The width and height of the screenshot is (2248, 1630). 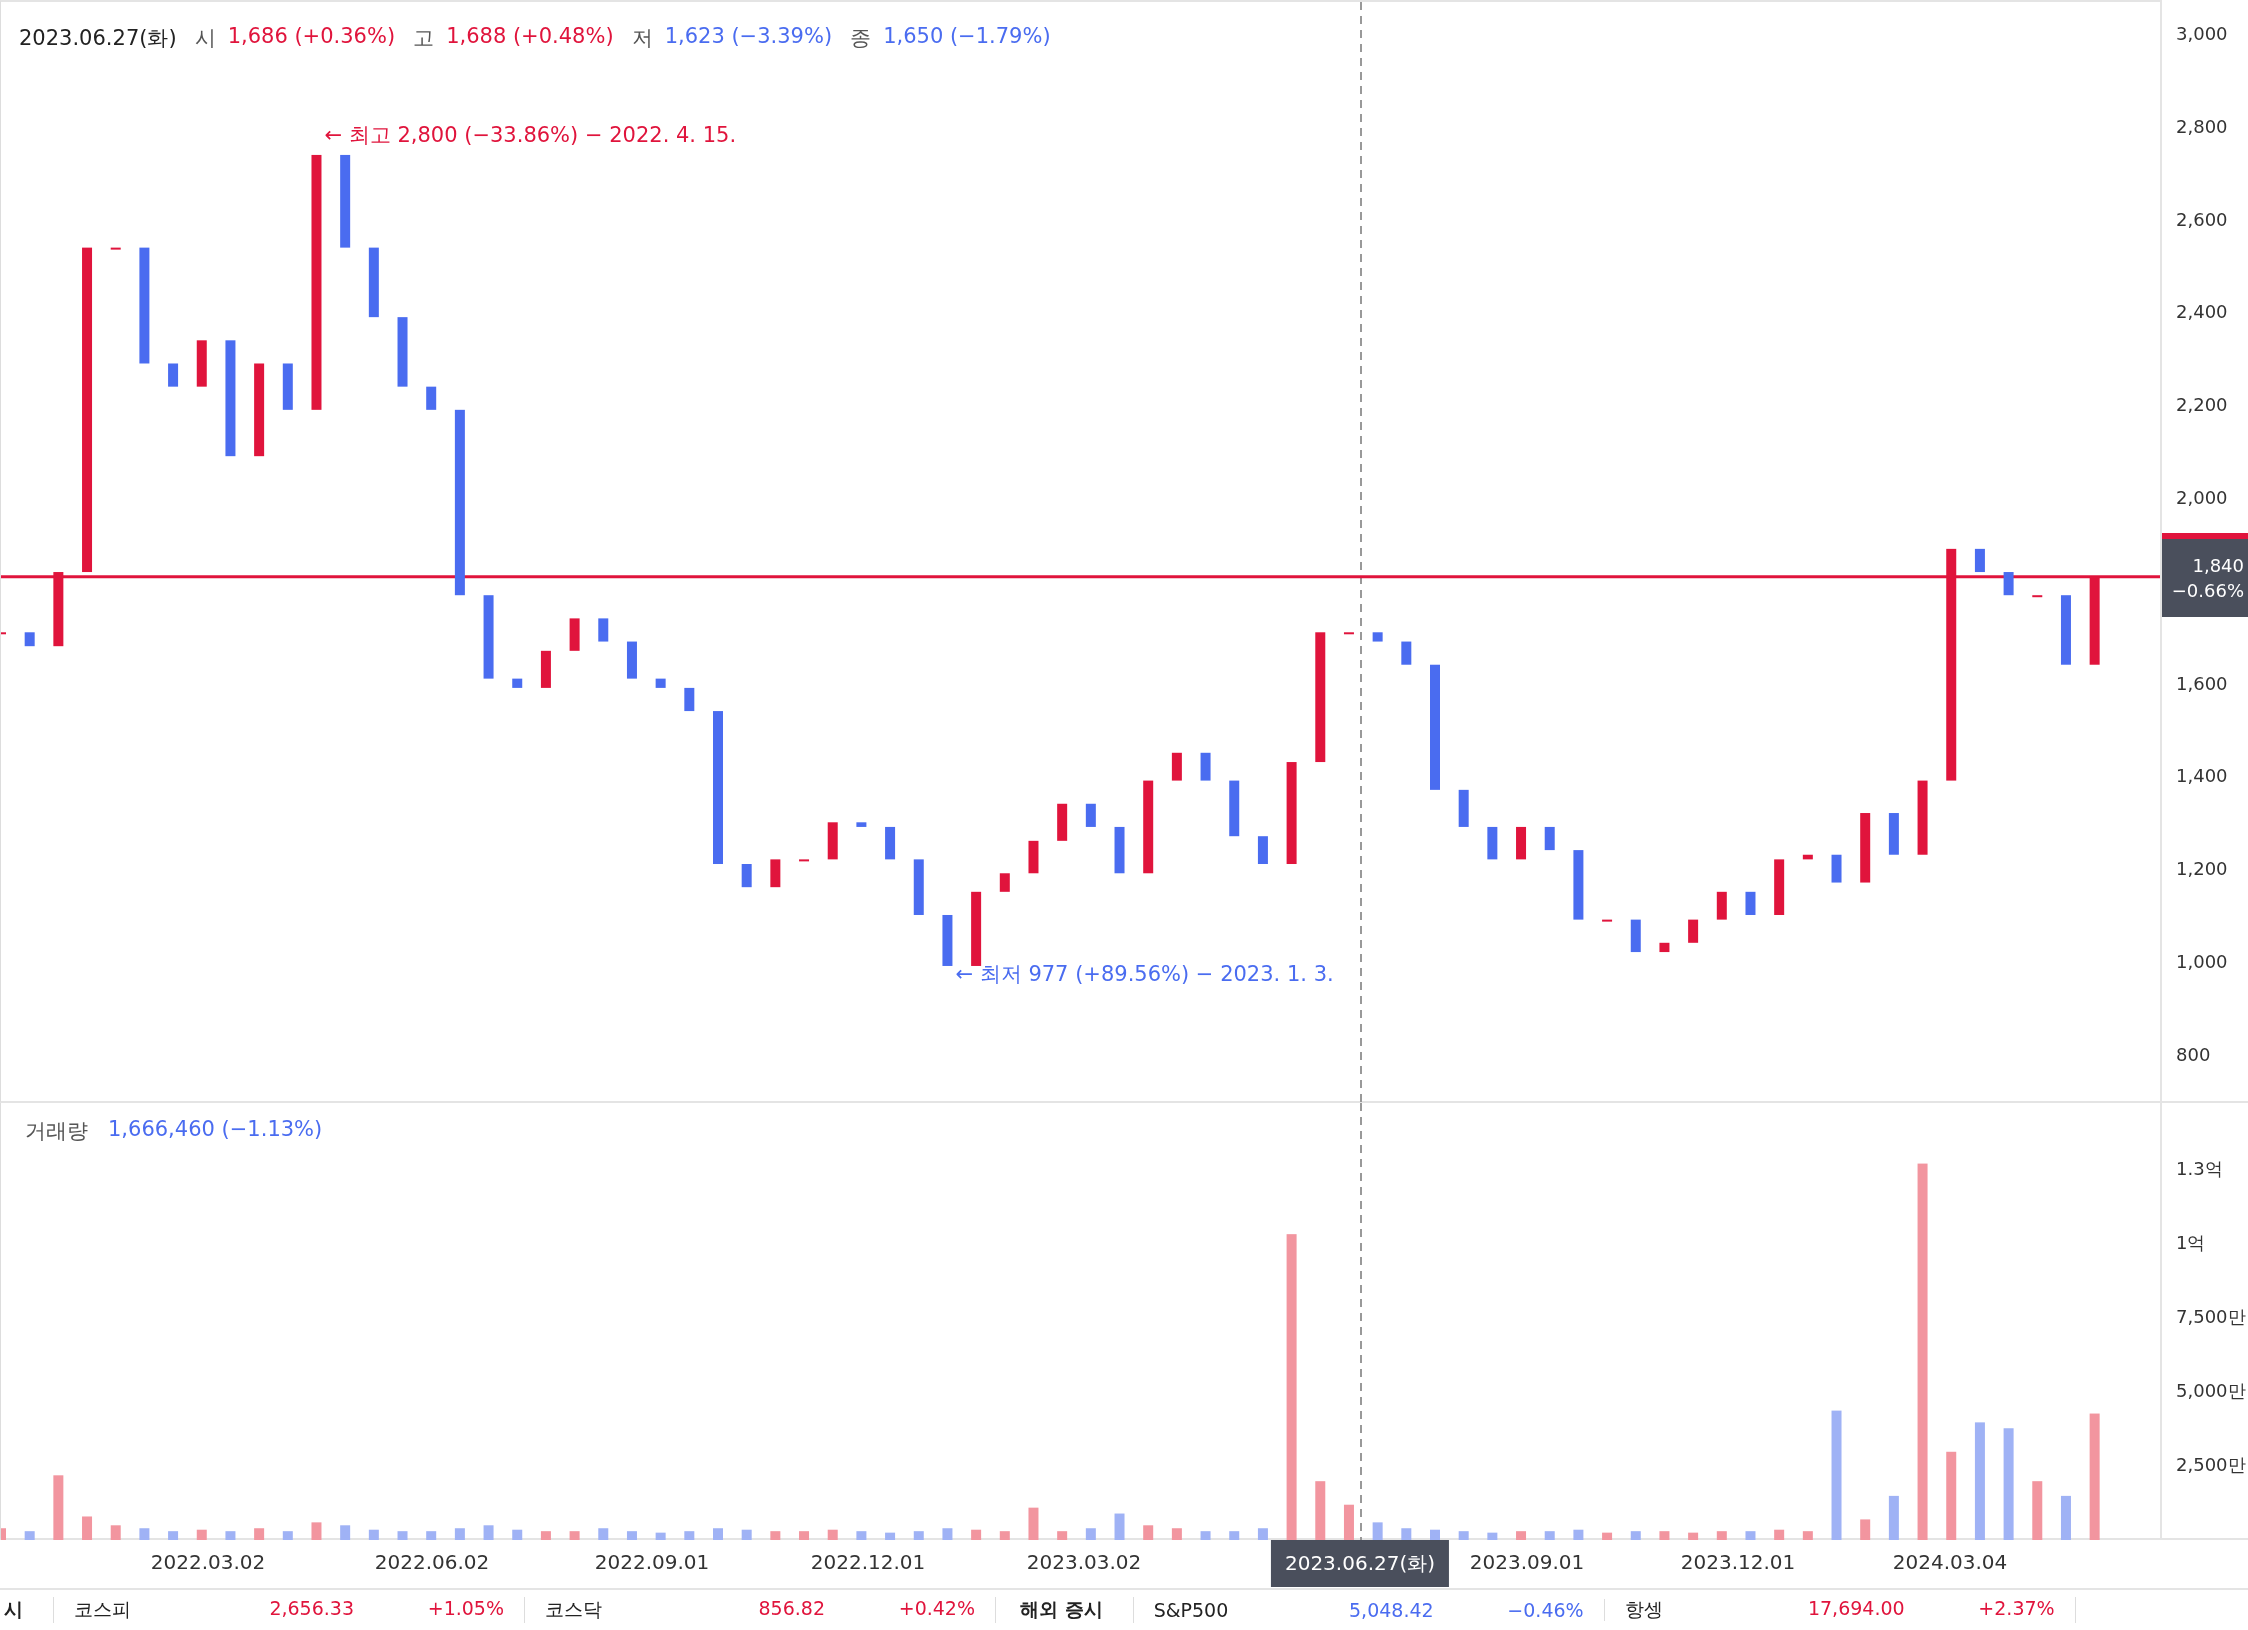 What do you see at coordinates (574, 1609) in the screenshot?
I see `index-name: 코스닥` at bounding box center [574, 1609].